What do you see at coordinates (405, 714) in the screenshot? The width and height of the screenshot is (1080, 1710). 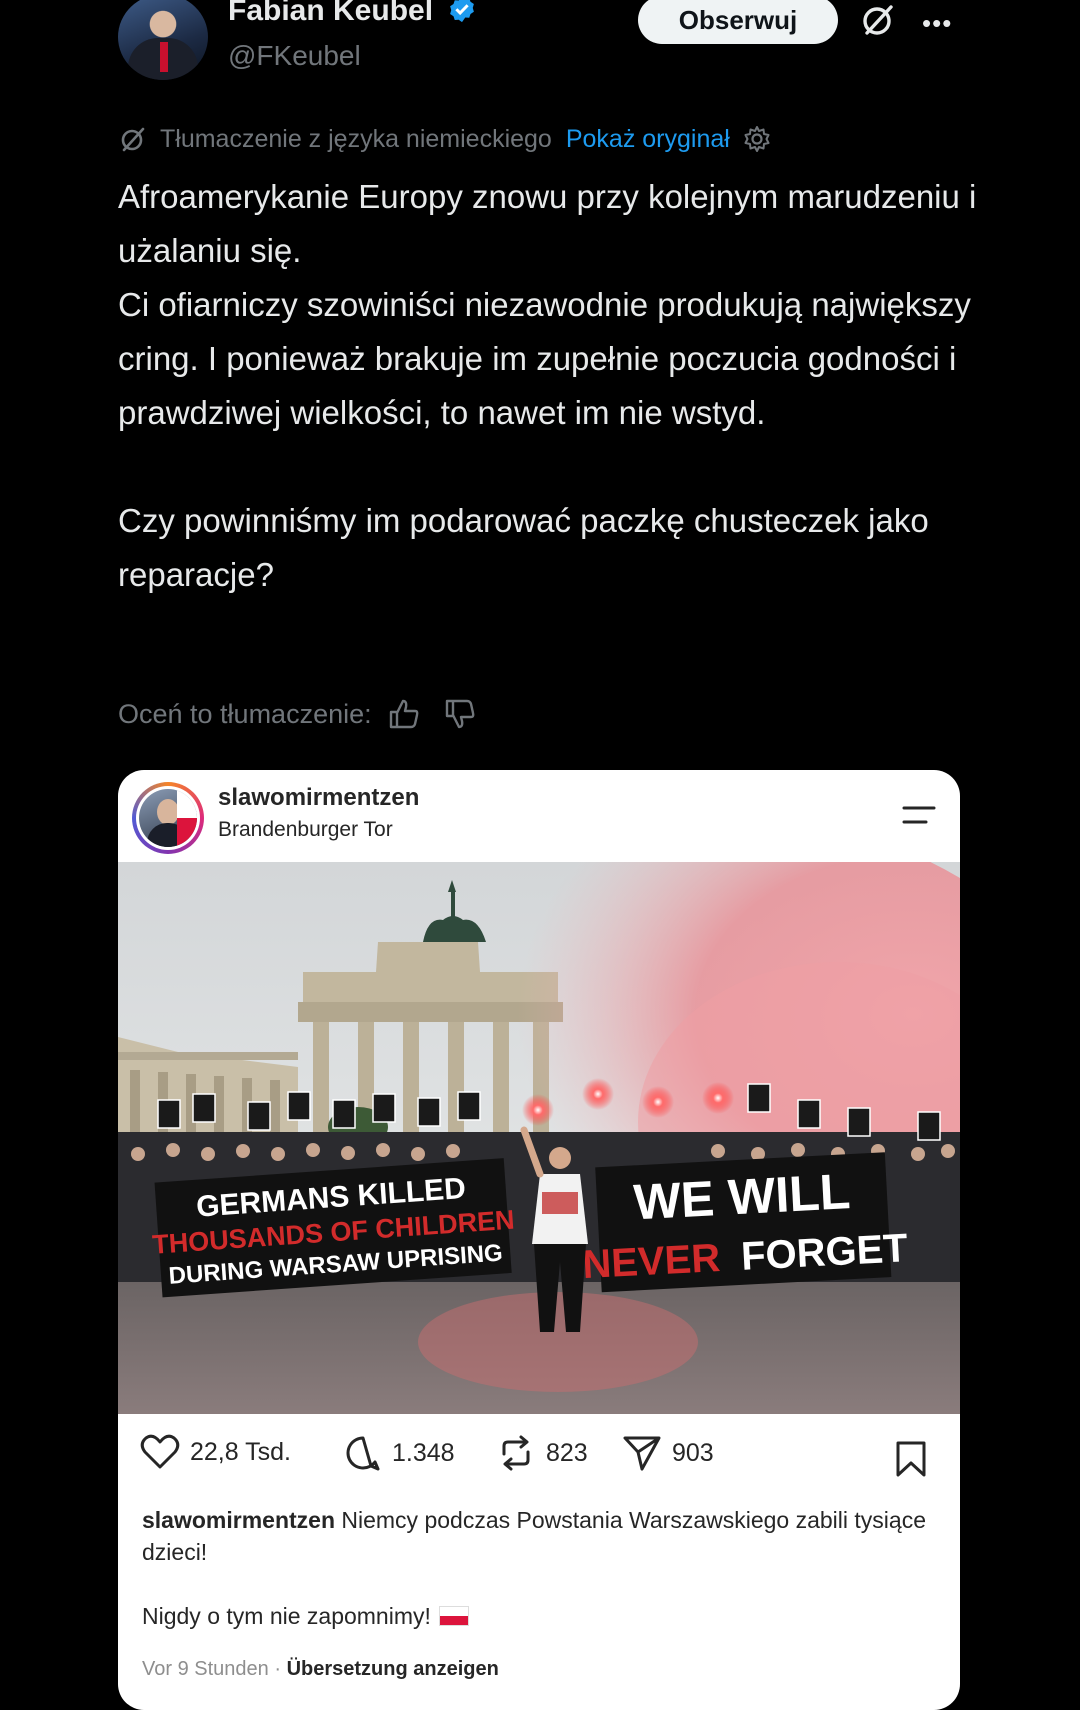 I see `thumbs-up-icon` at bounding box center [405, 714].